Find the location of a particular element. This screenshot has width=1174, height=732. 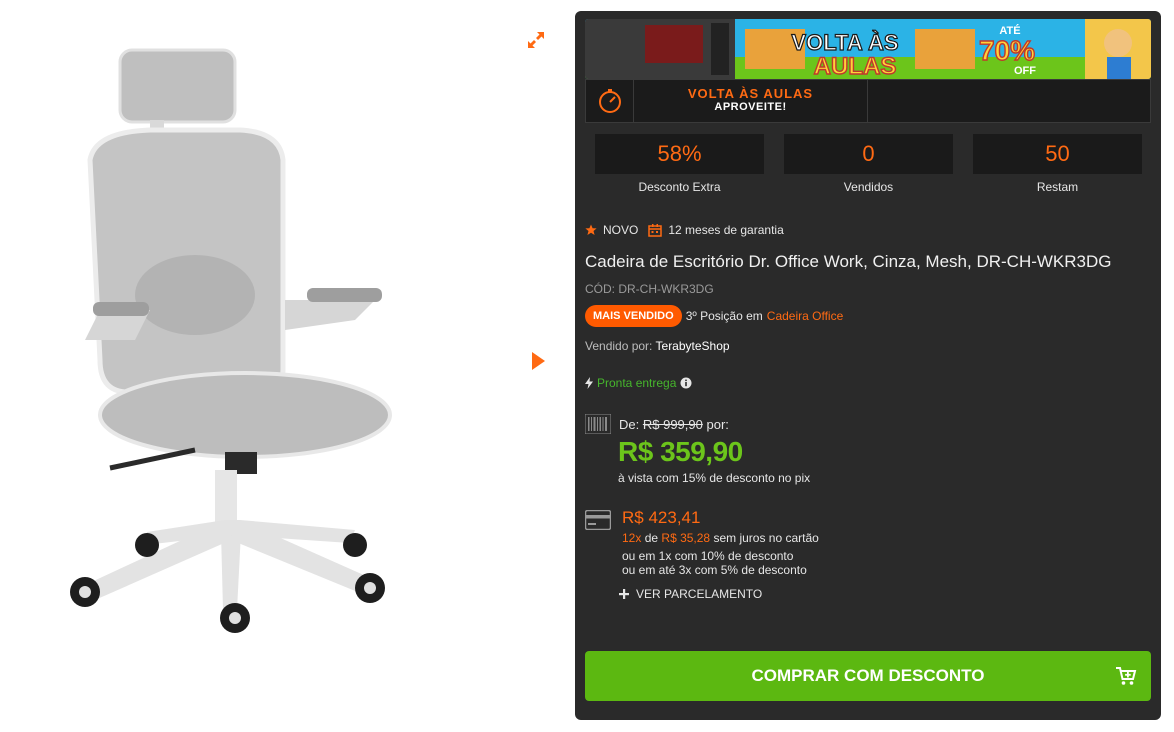

pix-price-note: à vista com 15% de desconto no pix is located at coordinates (714, 478).